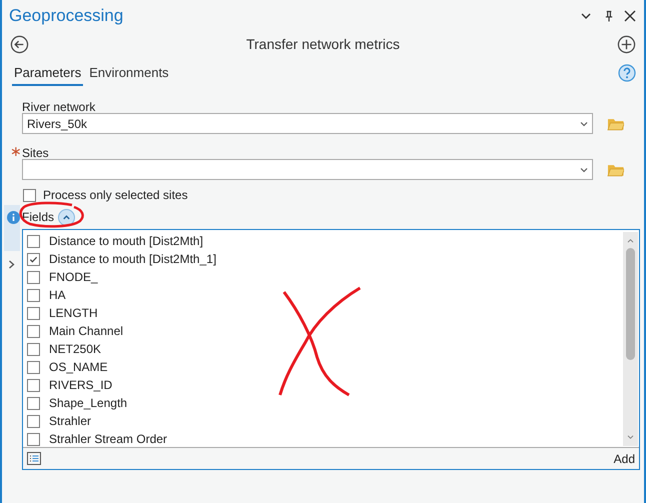  What do you see at coordinates (34, 458) in the screenshot?
I see `list-icon` at bounding box center [34, 458].